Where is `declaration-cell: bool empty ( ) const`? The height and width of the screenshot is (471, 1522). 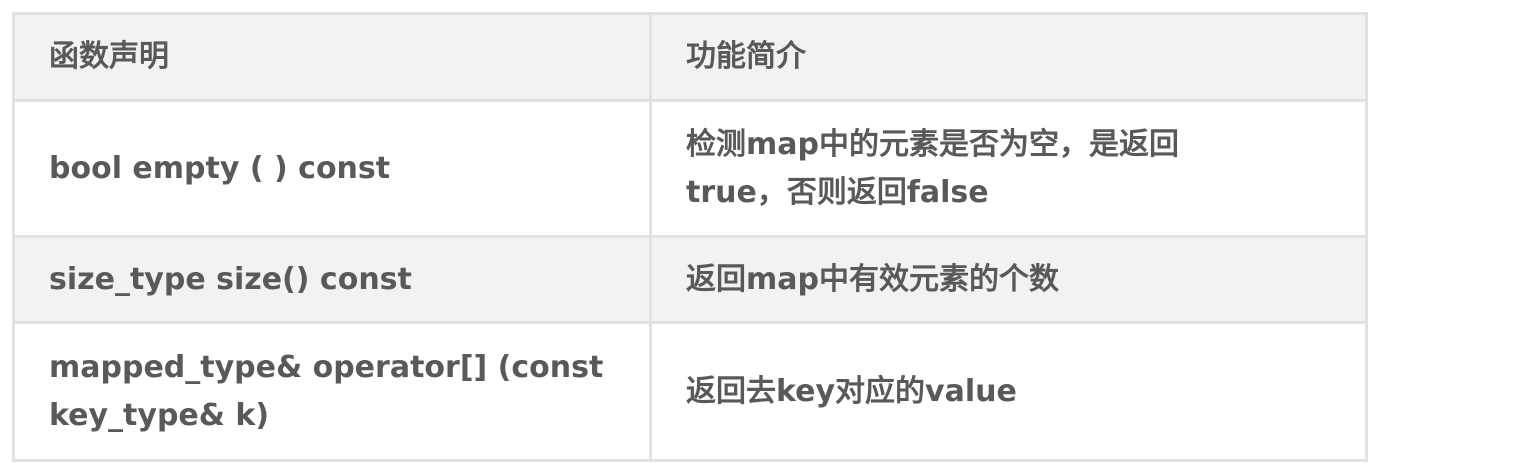 declaration-cell: bool empty ( ) const is located at coordinates (332, 168).